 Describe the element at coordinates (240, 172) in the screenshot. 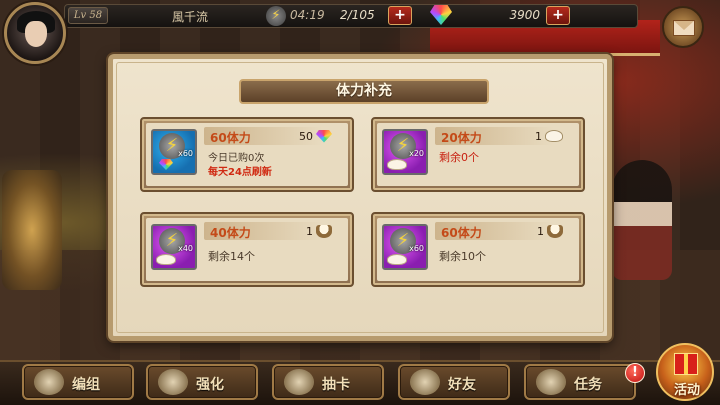

I see `refresh-note: 每天24点刷新` at that location.